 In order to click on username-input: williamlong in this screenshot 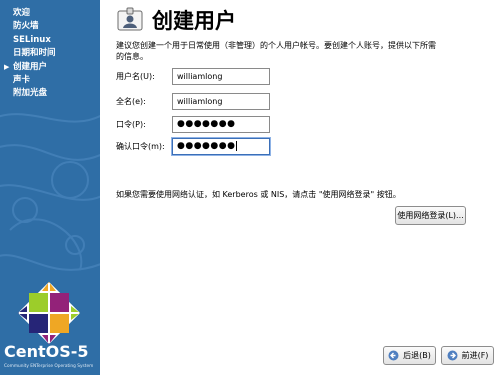, I will do `click(221, 76)`.